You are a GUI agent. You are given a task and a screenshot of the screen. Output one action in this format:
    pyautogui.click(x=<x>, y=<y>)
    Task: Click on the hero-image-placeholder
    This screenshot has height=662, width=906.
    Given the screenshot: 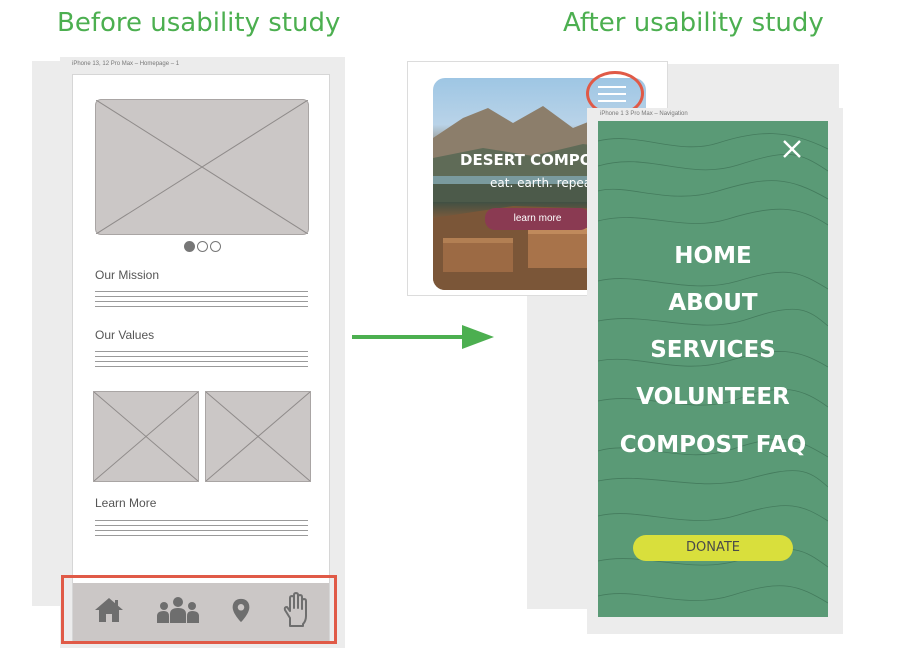 What is the action you would take?
    pyautogui.click(x=202, y=167)
    